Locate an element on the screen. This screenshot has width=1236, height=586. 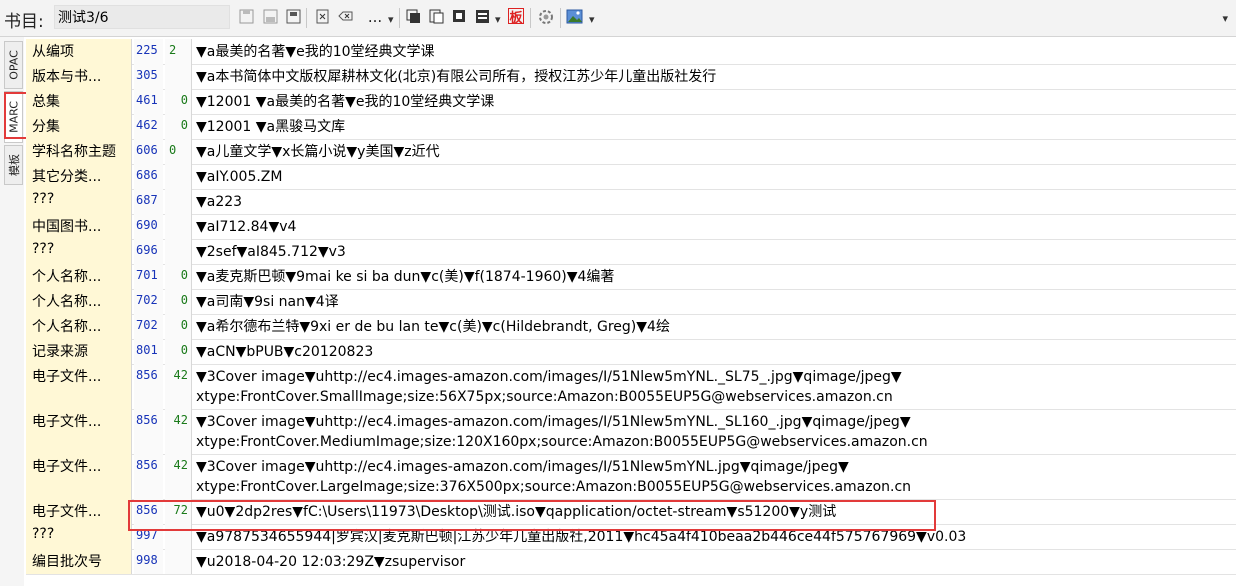
template-icon: 板 is located at coordinates (516, 17).